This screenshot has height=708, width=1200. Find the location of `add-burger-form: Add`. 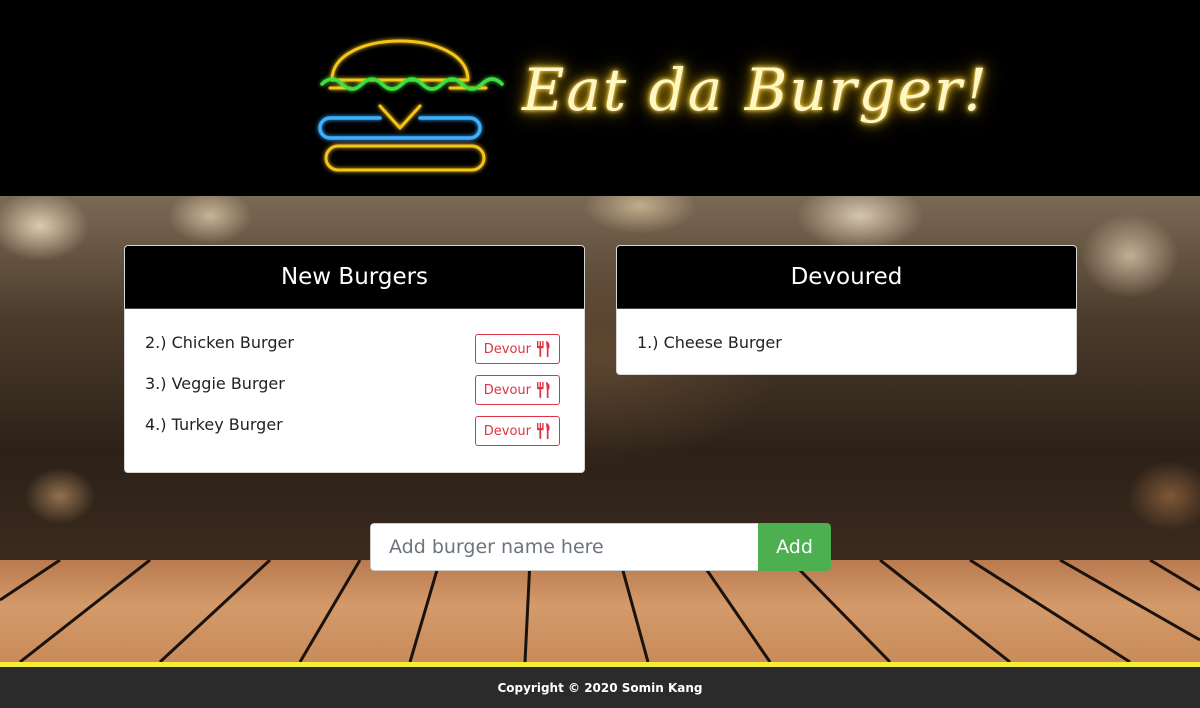

add-burger-form: Add is located at coordinates (600, 547).